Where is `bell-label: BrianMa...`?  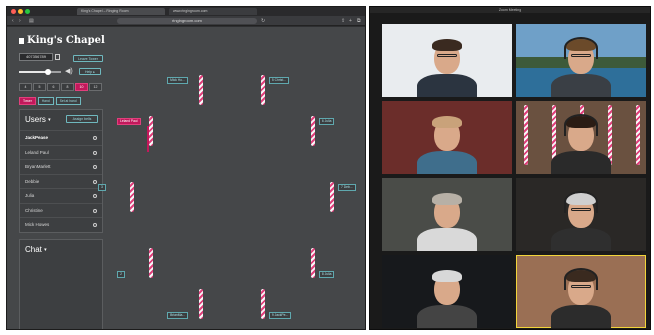 bell-label: BrianMa... is located at coordinates (178, 315).